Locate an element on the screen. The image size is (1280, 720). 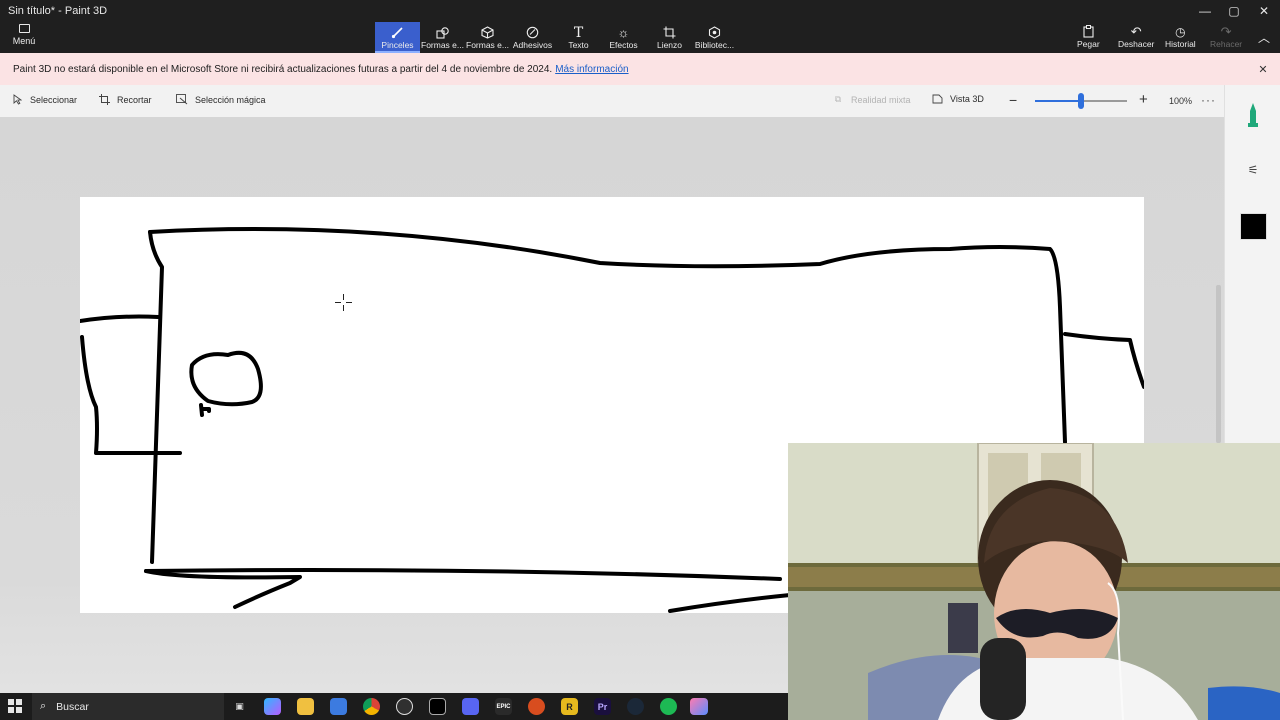
brush-tool-tab is located at coordinates (1252, 115).